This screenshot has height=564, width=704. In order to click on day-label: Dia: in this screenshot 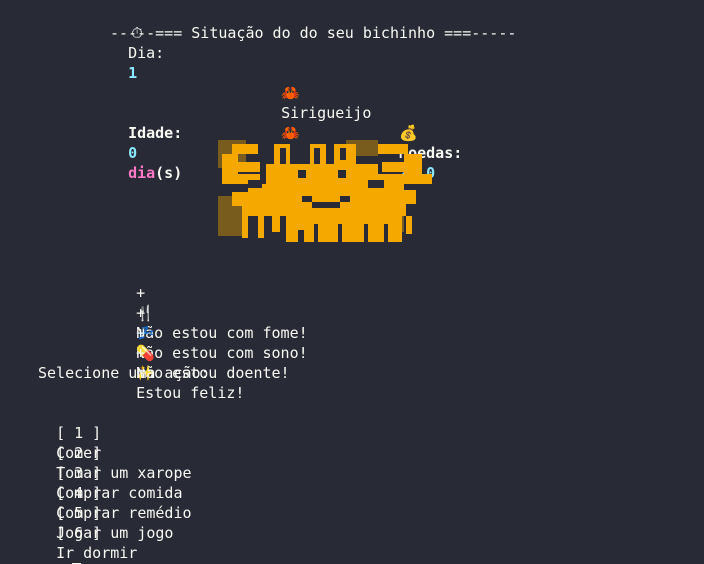, I will do `click(146, 53)`.